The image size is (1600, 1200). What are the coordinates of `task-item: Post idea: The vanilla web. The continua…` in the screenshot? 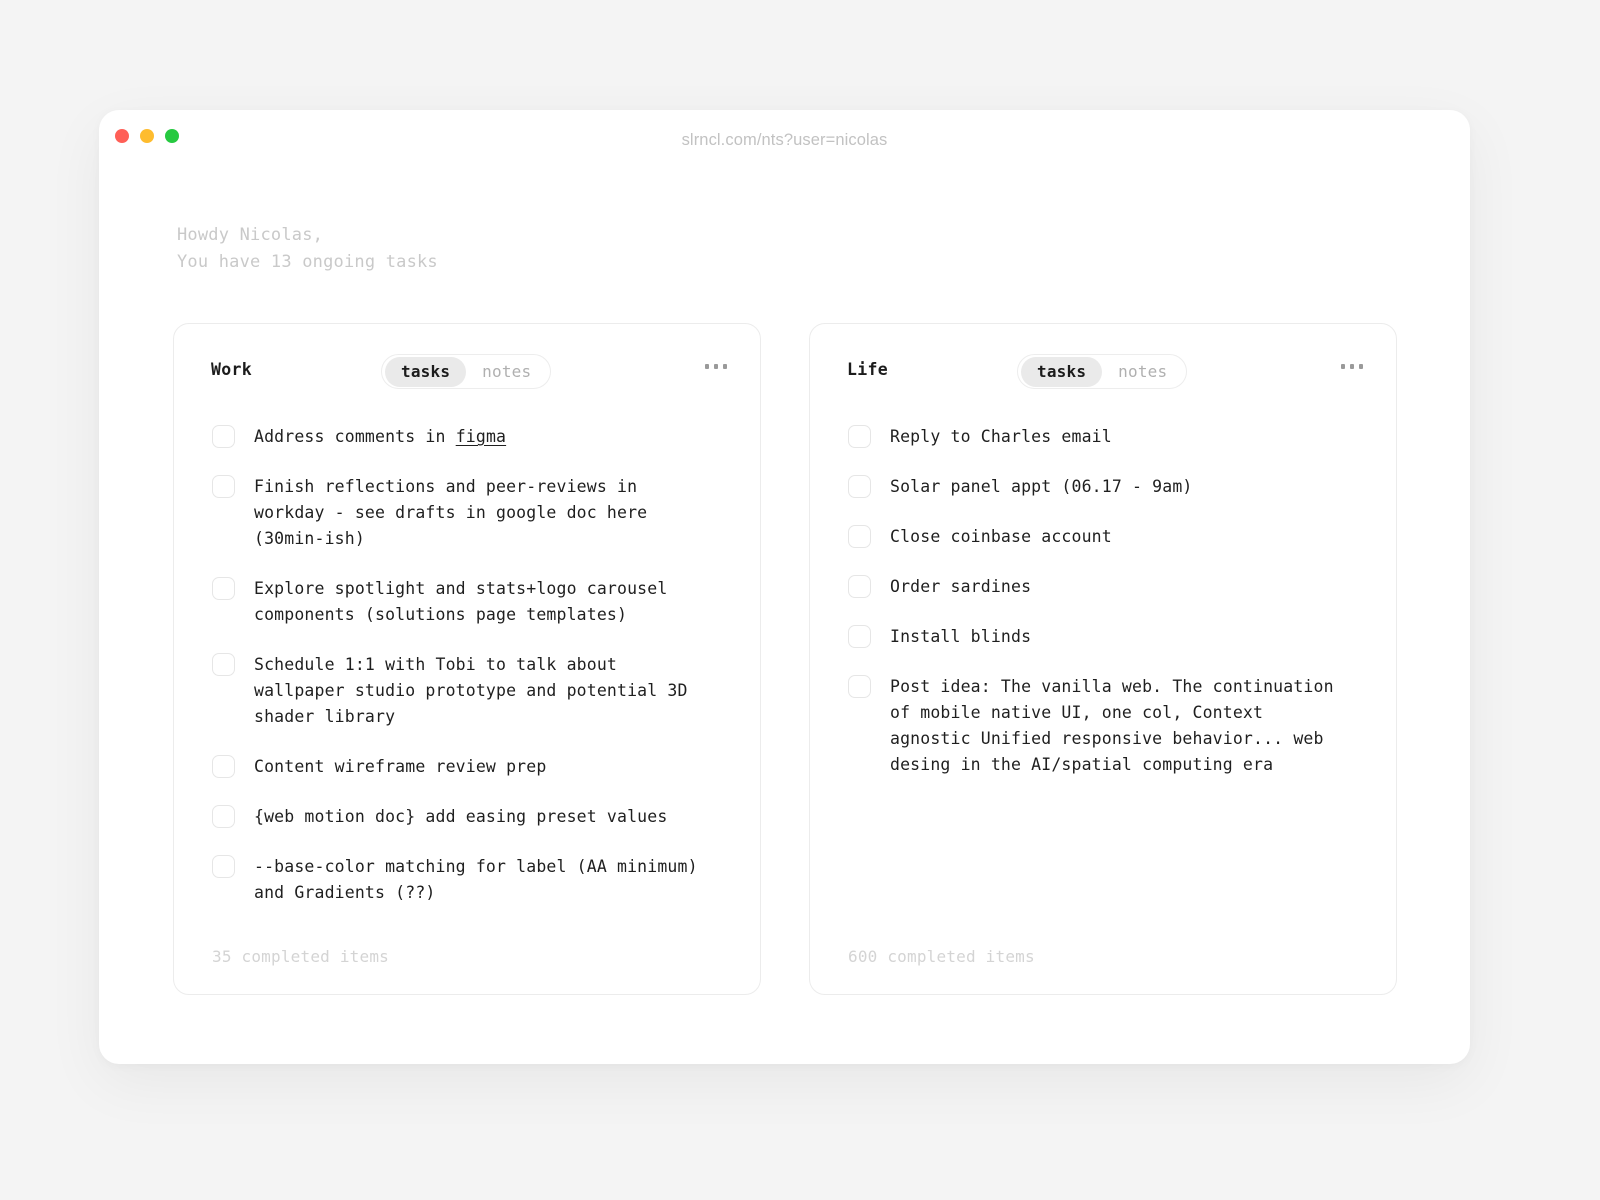 It's located at (1105, 726).